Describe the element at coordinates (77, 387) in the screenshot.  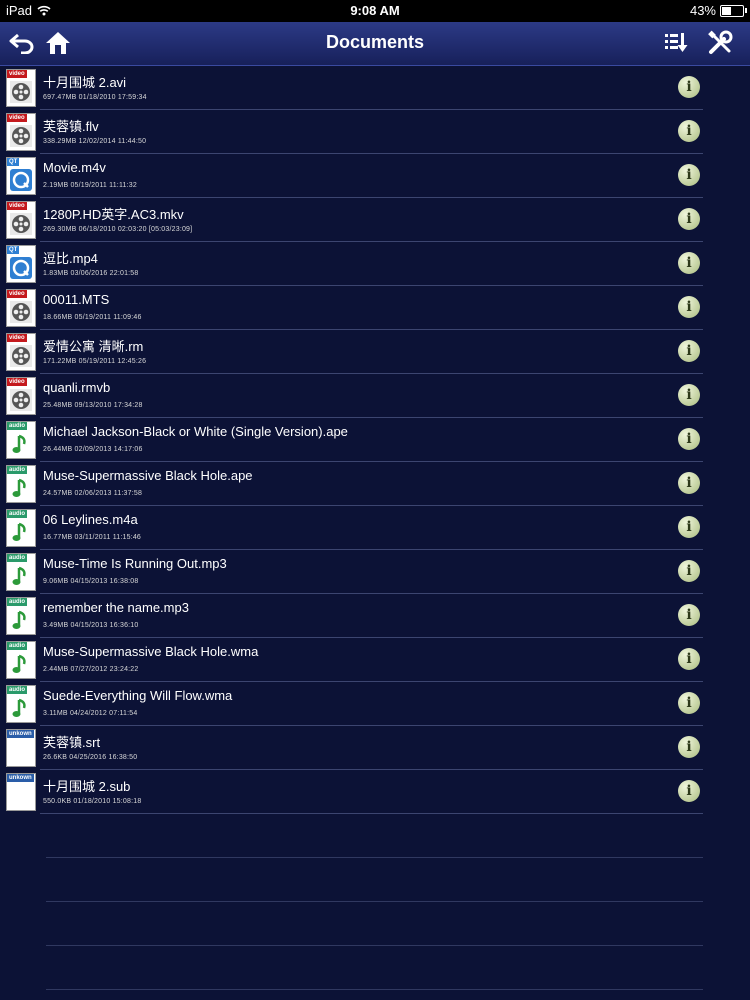
I see `file-name: quanli.rmvb` at that location.